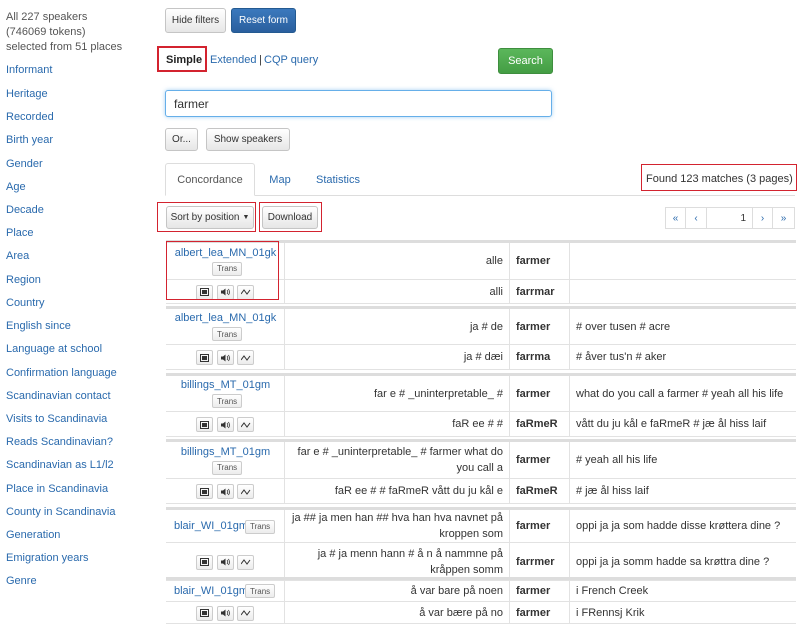 The width and height of the screenshot is (800, 624). What do you see at coordinates (210, 179) in the screenshot?
I see `tab-concordance: Concordance` at bounding box center [210, 179].